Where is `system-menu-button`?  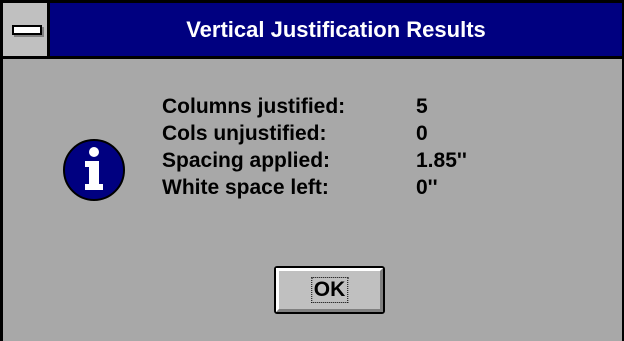
system-menu-button is located at coordinates (26, 29).